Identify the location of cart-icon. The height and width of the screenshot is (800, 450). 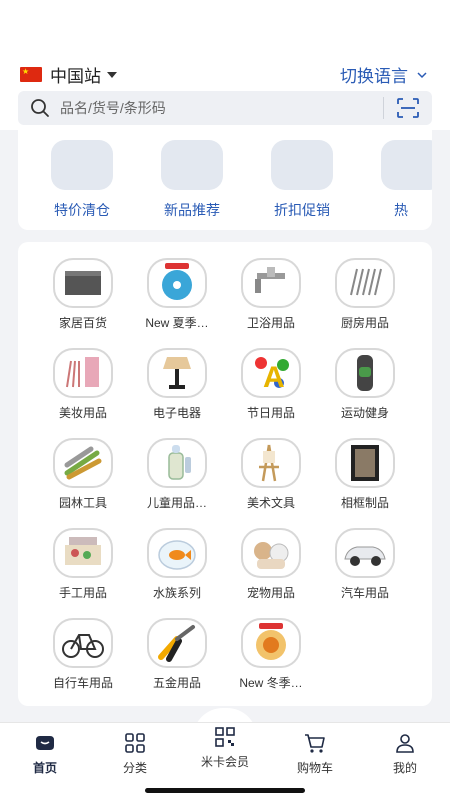
(315, 743).